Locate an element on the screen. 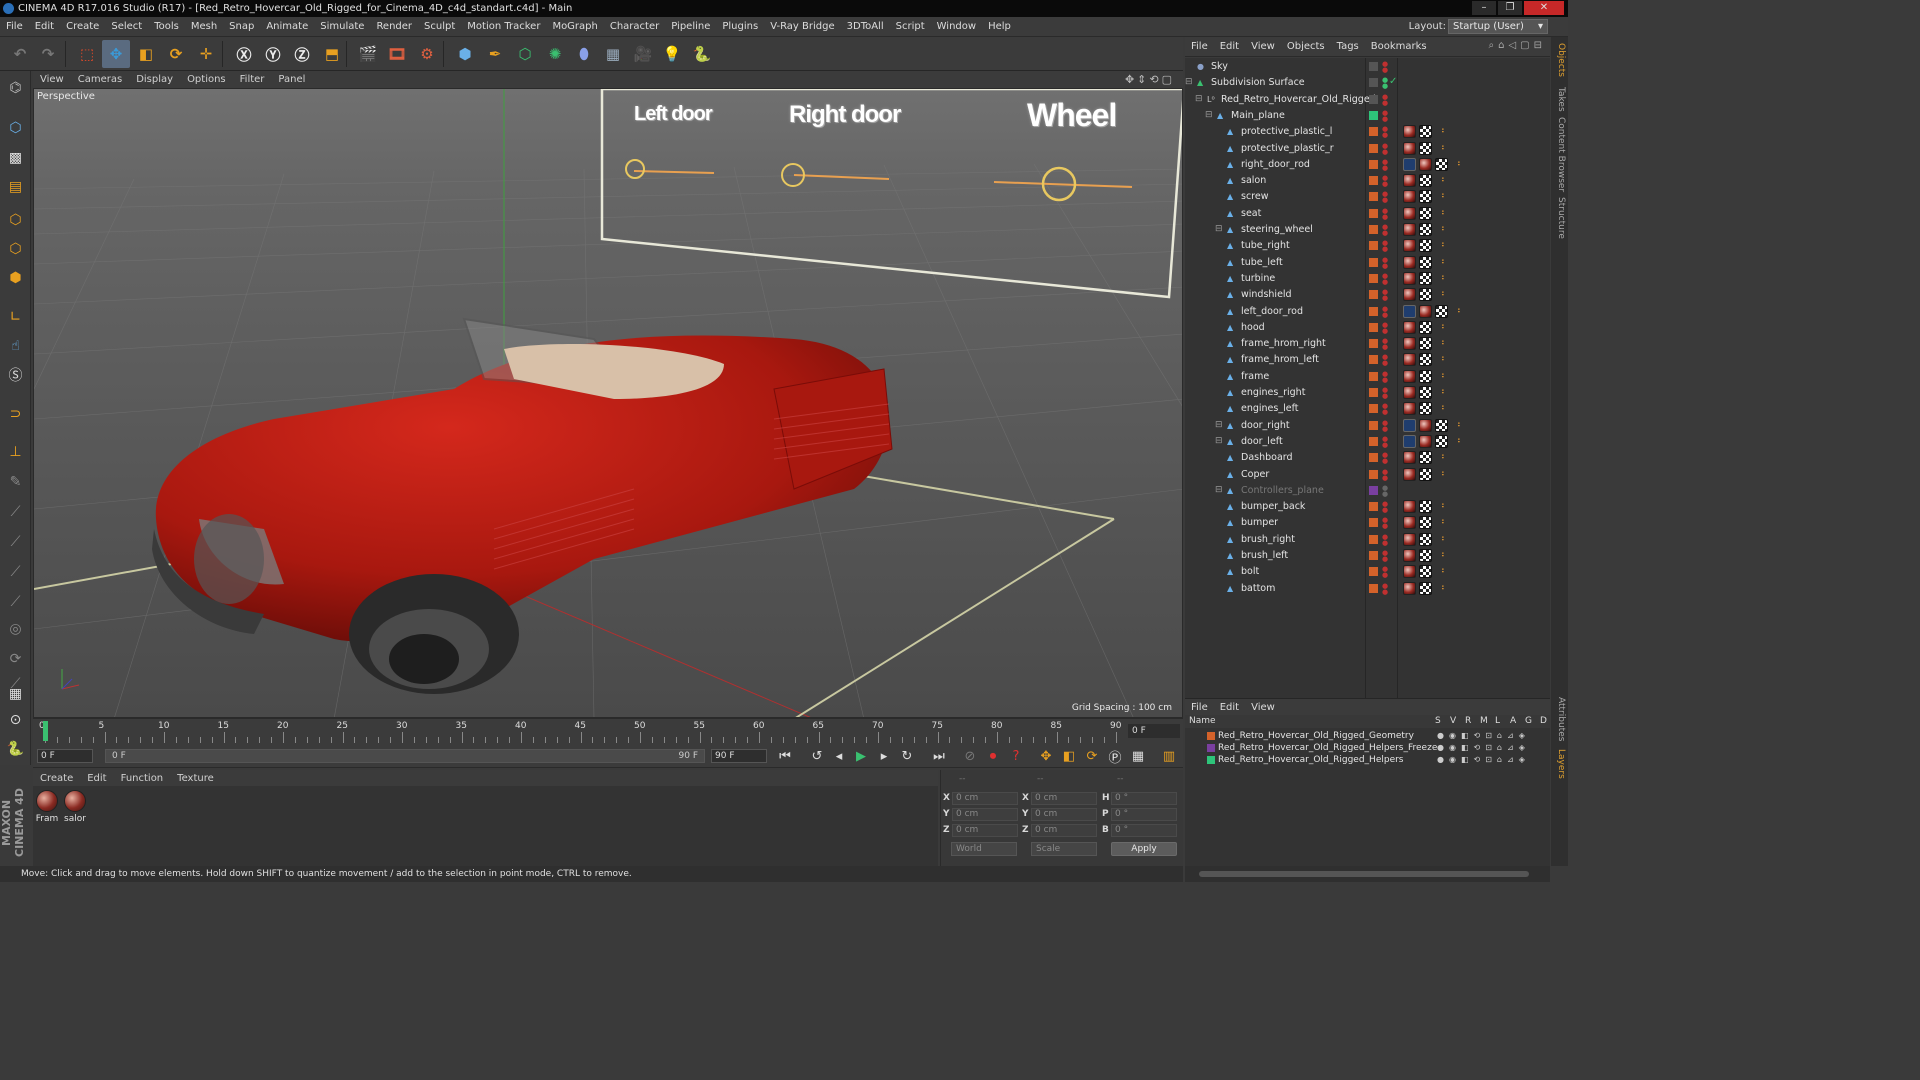  object-row-battom: ▲ battom ● ● ⠰ is located at coordinates (1367, 589).